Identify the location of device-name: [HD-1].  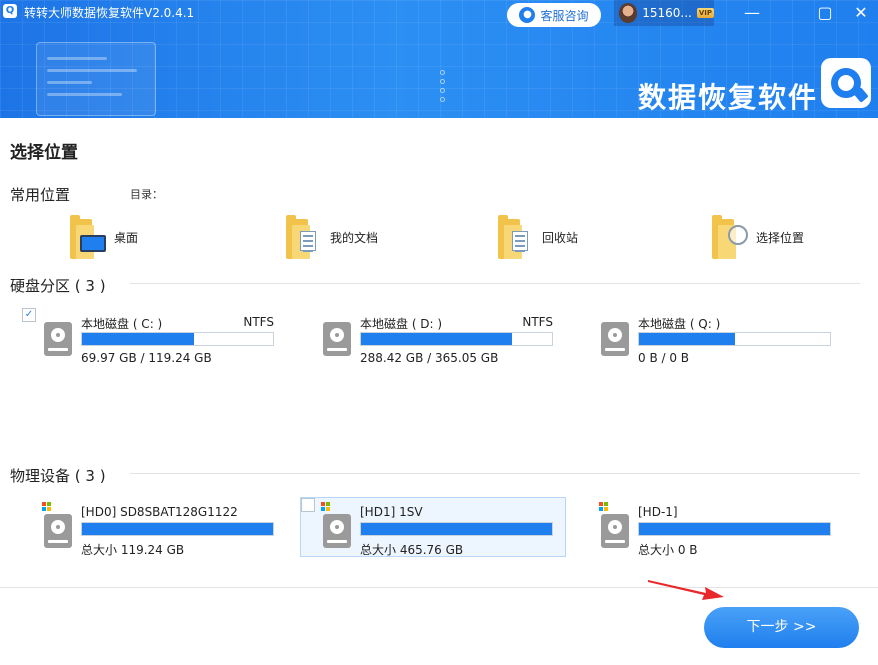
(658, 512).